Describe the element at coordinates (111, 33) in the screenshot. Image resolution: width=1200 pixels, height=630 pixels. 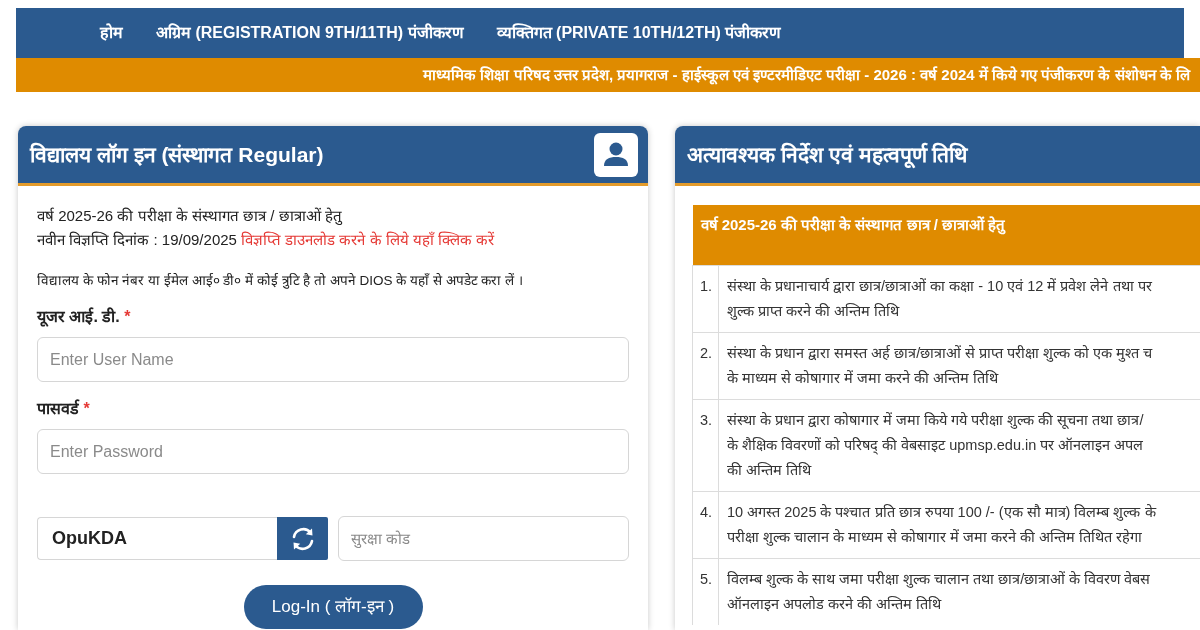
I see `nav-link: होम` at that location.